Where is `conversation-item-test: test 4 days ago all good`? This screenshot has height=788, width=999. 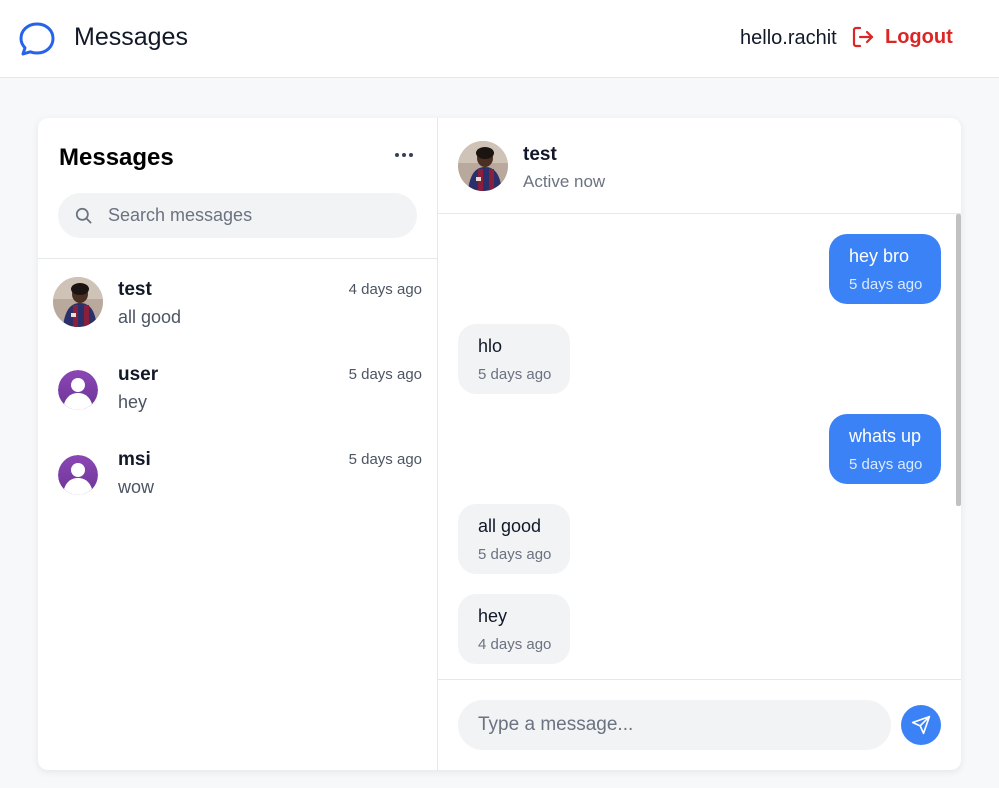 conversation-item-test: test 4 days ago all good is located at coordinates (238, 319).